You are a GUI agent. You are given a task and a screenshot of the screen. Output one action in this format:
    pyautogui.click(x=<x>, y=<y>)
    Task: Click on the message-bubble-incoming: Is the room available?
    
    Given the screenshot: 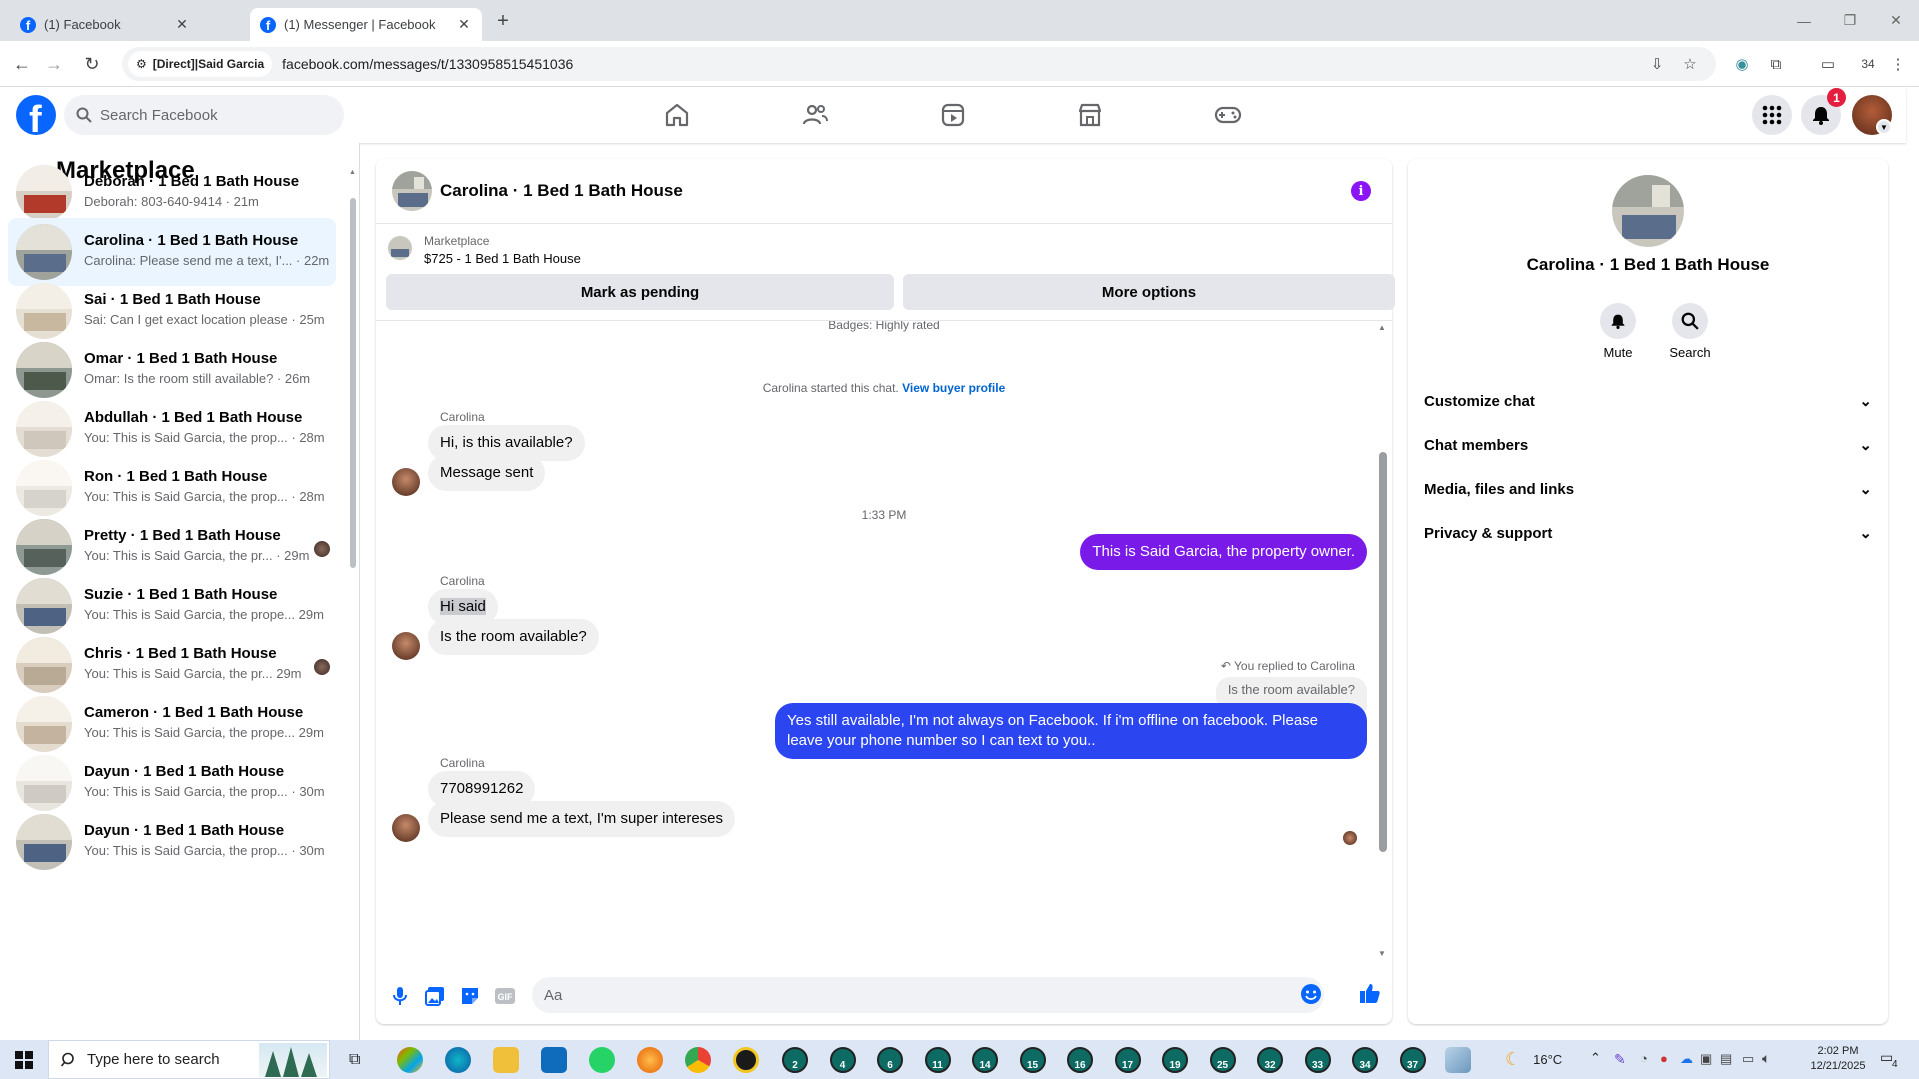 What is the action you would take?
    pyautogui.click(x=513, y=637)
    